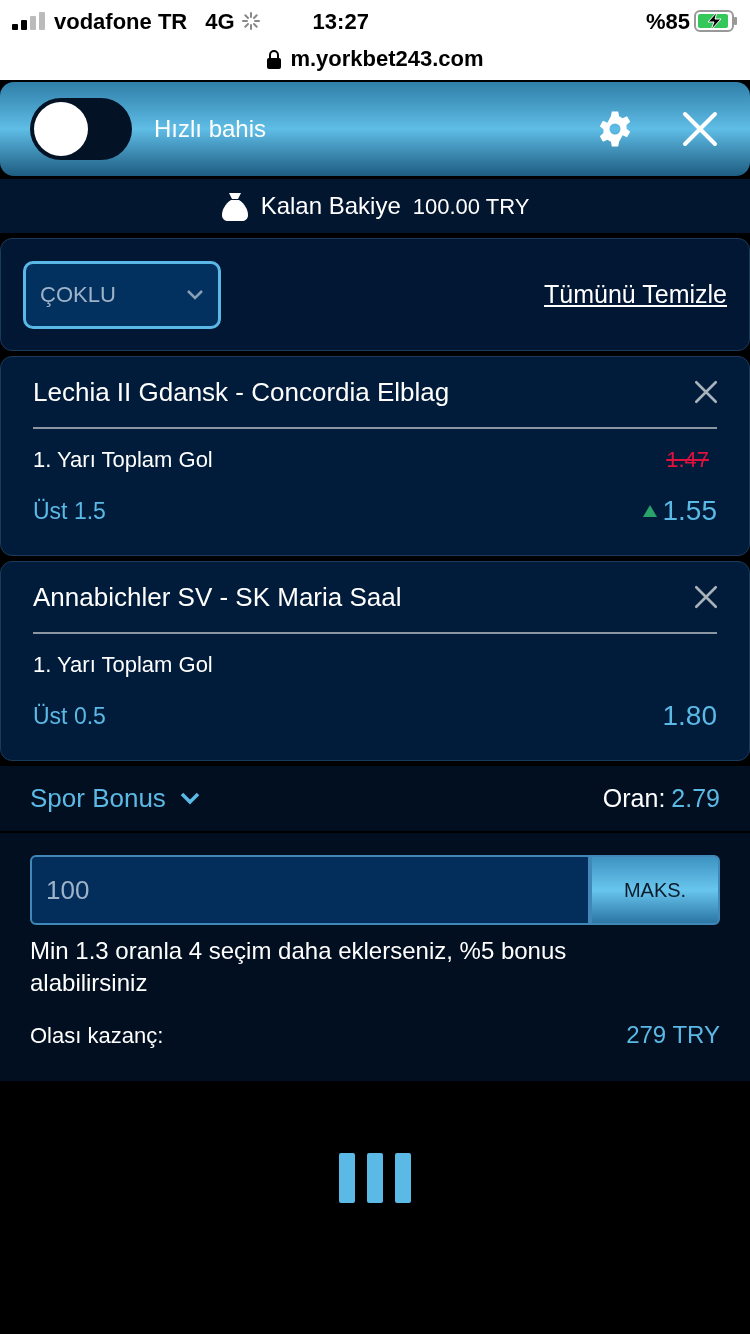 The height and width of the screenshot is (1334, 750). Describe the element at coordinates (210, 129) in the screenshot. I see `quick-bet-label: Hızlı bahis` at that location.